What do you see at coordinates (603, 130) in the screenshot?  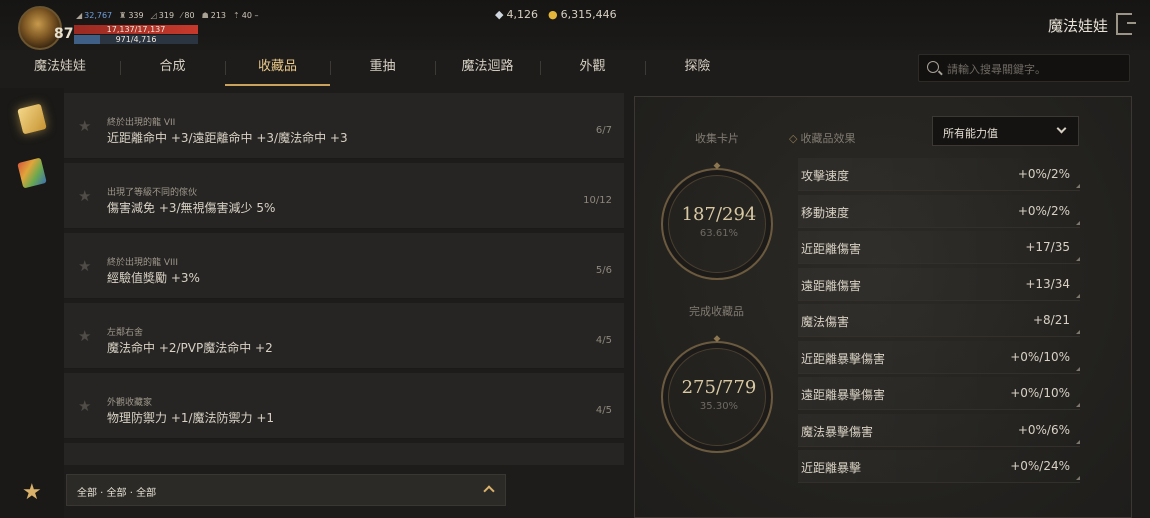 I see `collection-progress: 6/7` at bounding box center [603, 130].